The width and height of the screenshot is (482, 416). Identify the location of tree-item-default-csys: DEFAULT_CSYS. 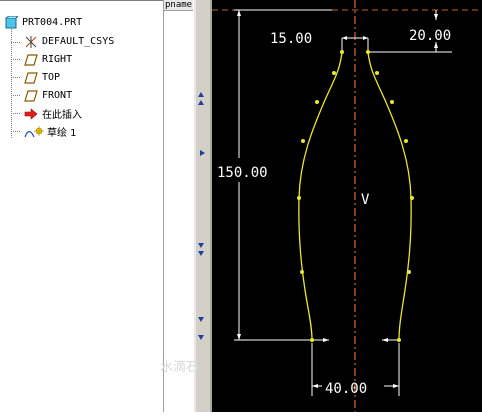
(69, 41).